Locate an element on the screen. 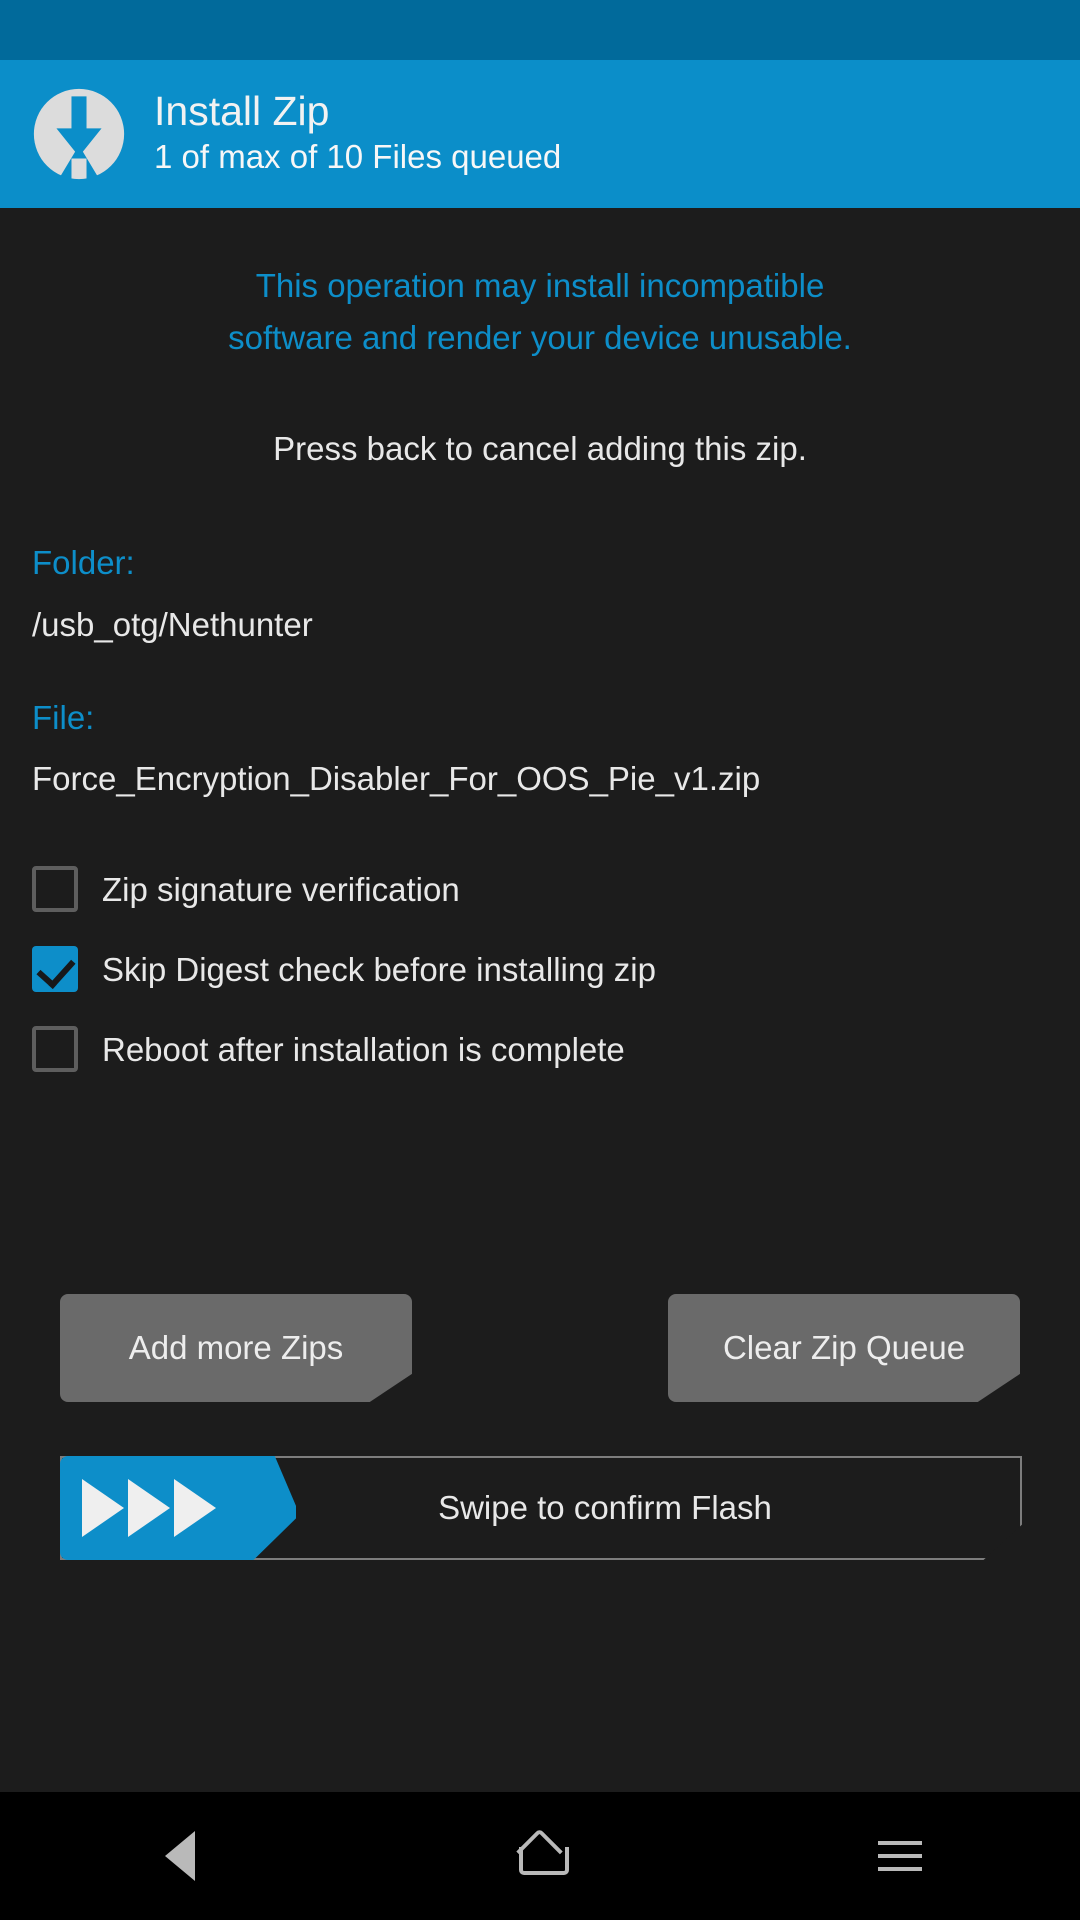 The image size is (1080, 1920). action-button-row: Add more Zips Clear Zip Queue is located at coordinates (540, 1348).